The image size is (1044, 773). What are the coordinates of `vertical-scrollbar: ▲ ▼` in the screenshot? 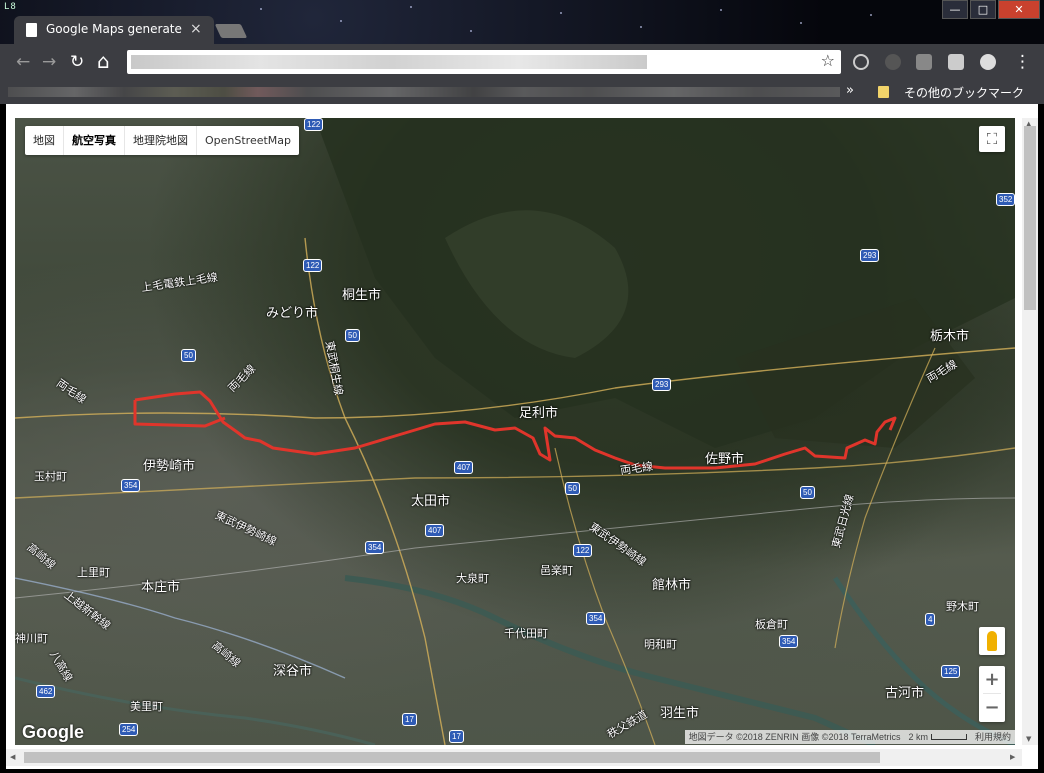 It's located at (1030, 431).